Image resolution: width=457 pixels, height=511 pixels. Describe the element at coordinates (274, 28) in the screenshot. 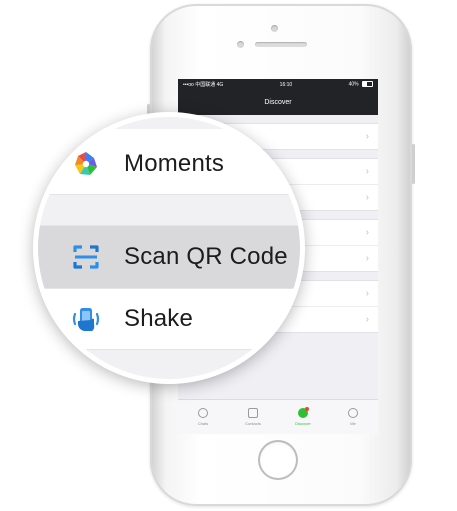

I see `sensor-dot` at that location.